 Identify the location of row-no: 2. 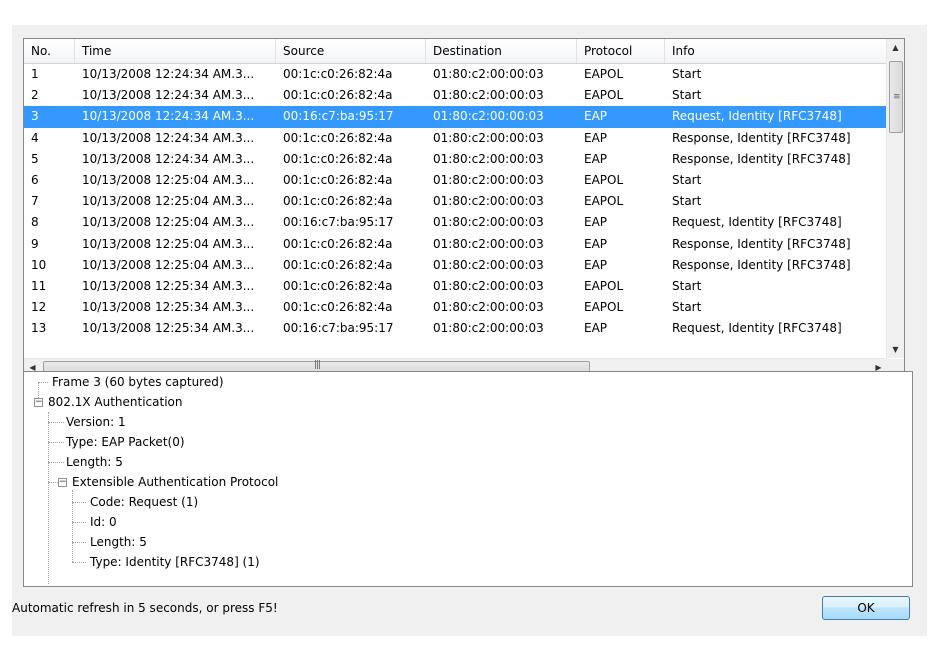
(35, 95).